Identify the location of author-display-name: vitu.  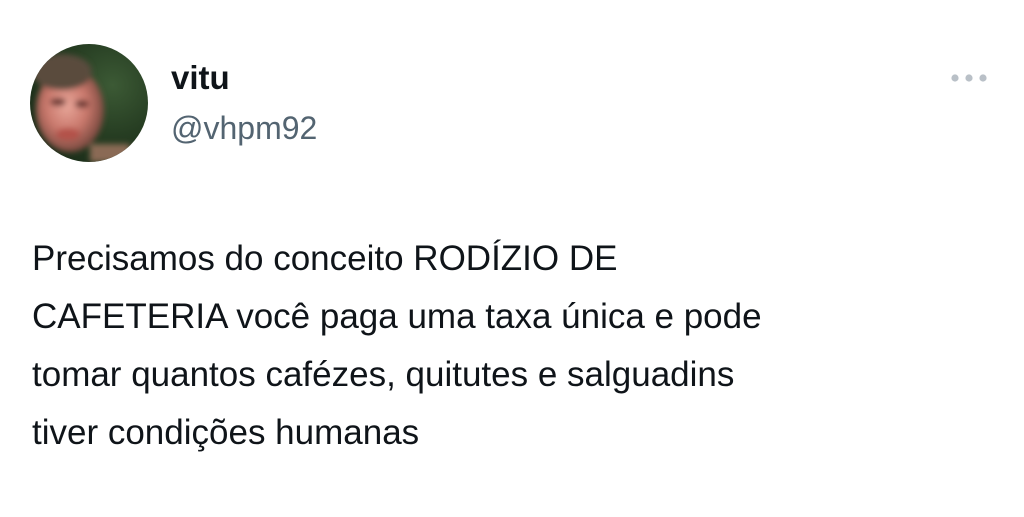
(200, 78).